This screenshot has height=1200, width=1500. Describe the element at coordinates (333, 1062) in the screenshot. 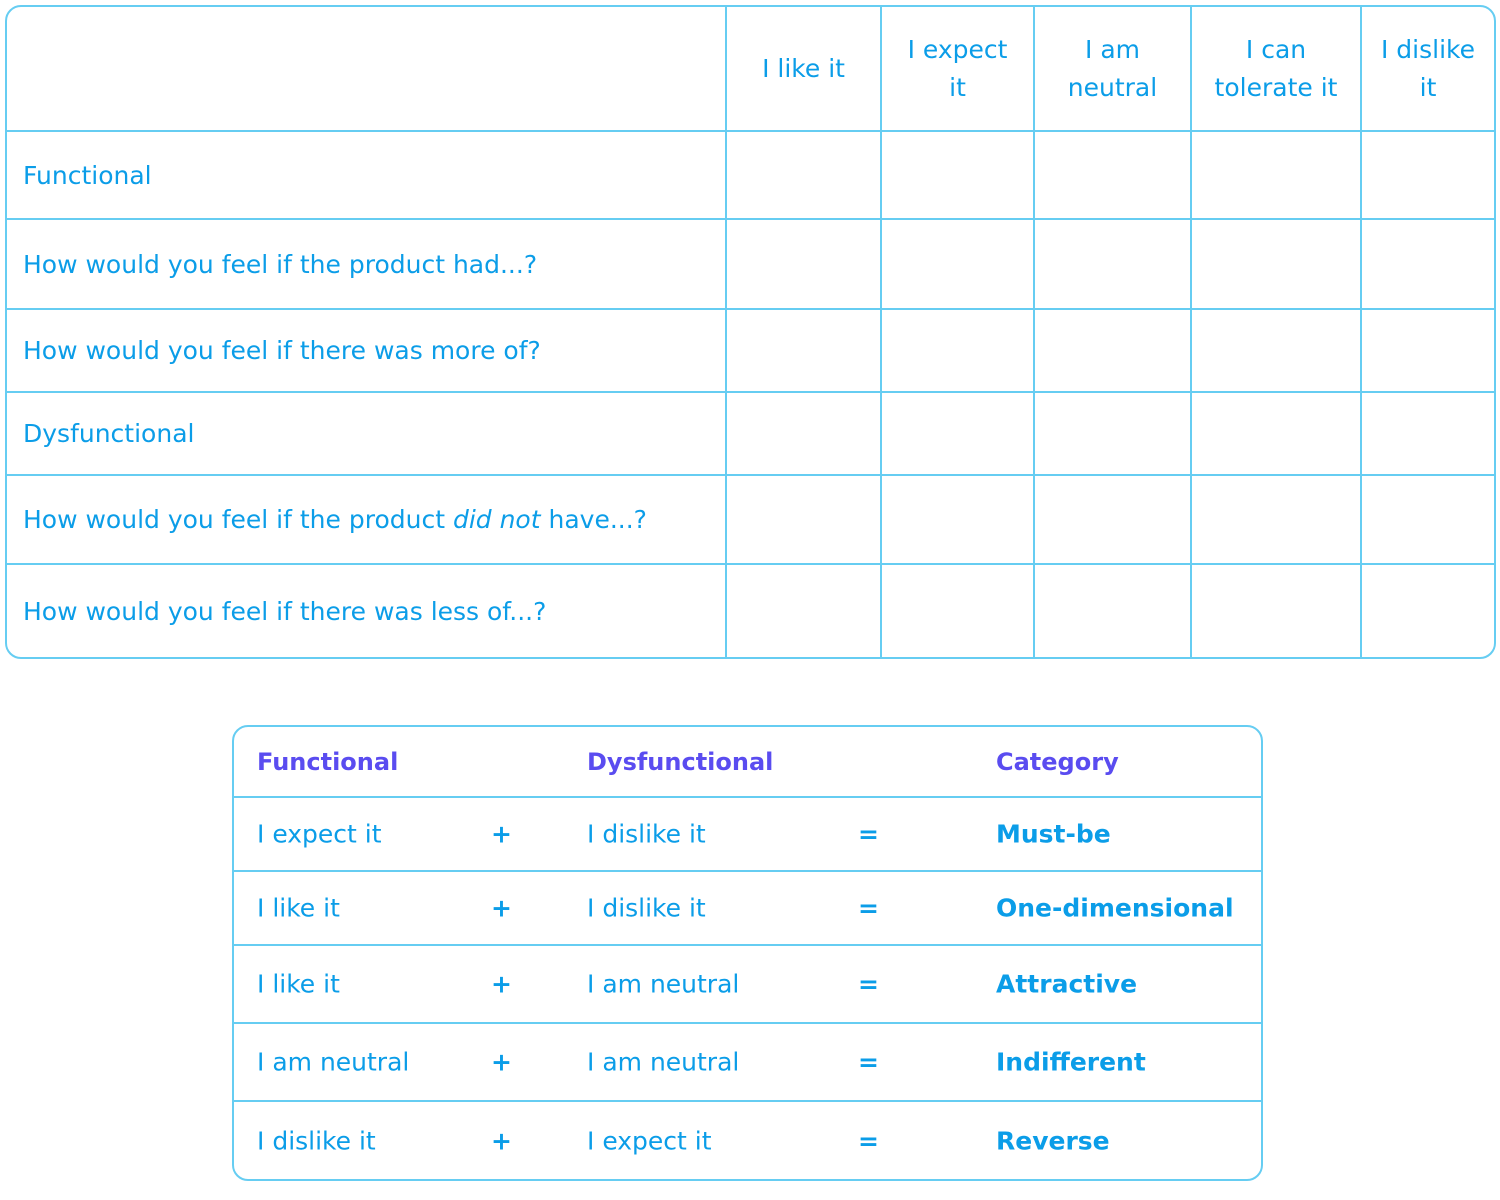

I see `functional-answer: I am neutral` at that location.